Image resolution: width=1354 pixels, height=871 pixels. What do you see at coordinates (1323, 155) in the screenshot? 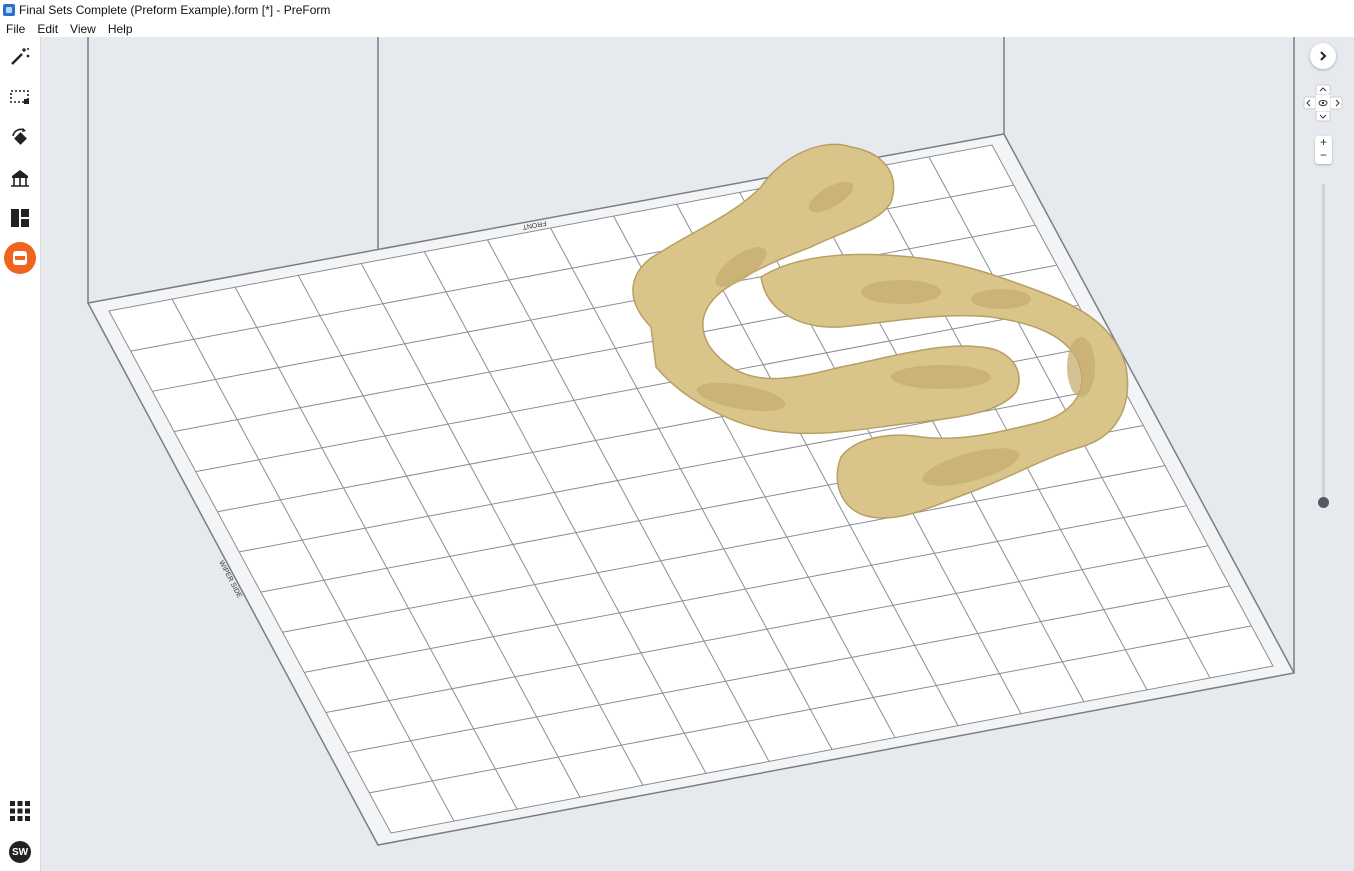
I see `zoom-out-button: −` at bounding box center [1323, 155].